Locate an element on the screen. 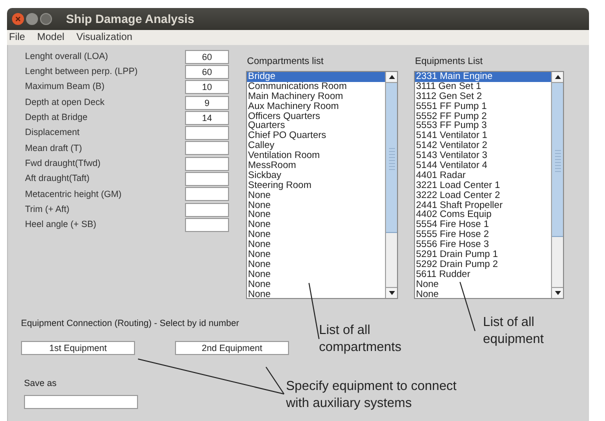  annotation-text: List of all equipment is located at coordinates (514, 330).